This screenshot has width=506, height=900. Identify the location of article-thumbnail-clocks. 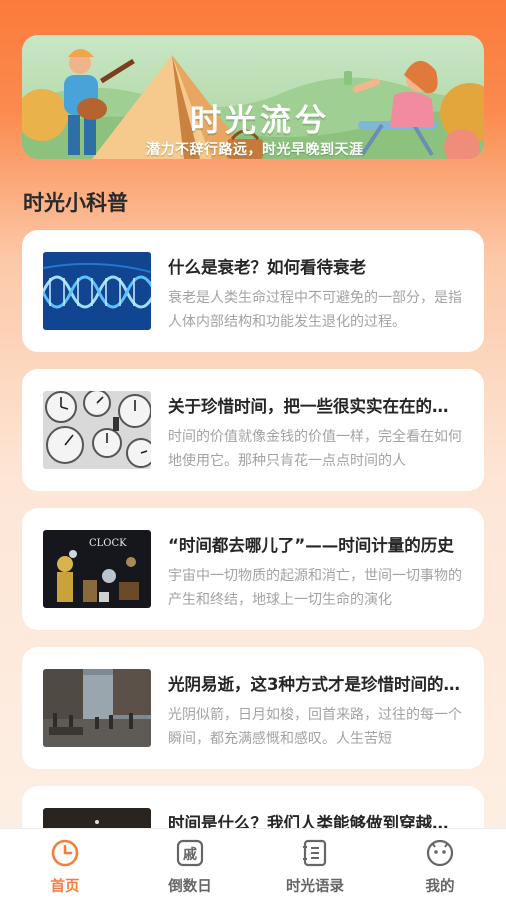
(97, 430).